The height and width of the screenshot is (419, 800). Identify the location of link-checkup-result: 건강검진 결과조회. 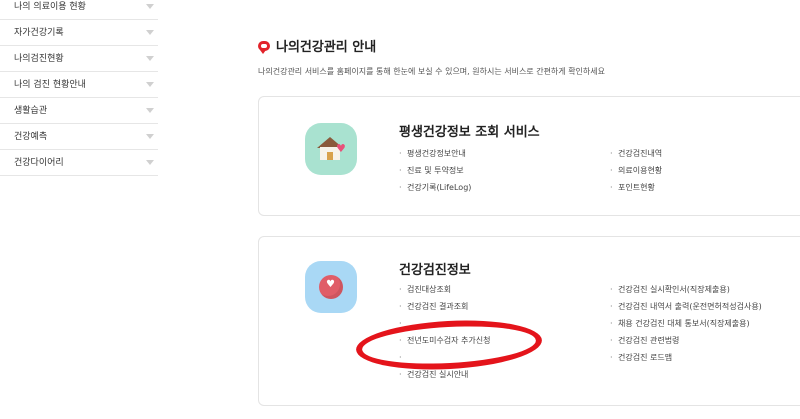
(445, 306).